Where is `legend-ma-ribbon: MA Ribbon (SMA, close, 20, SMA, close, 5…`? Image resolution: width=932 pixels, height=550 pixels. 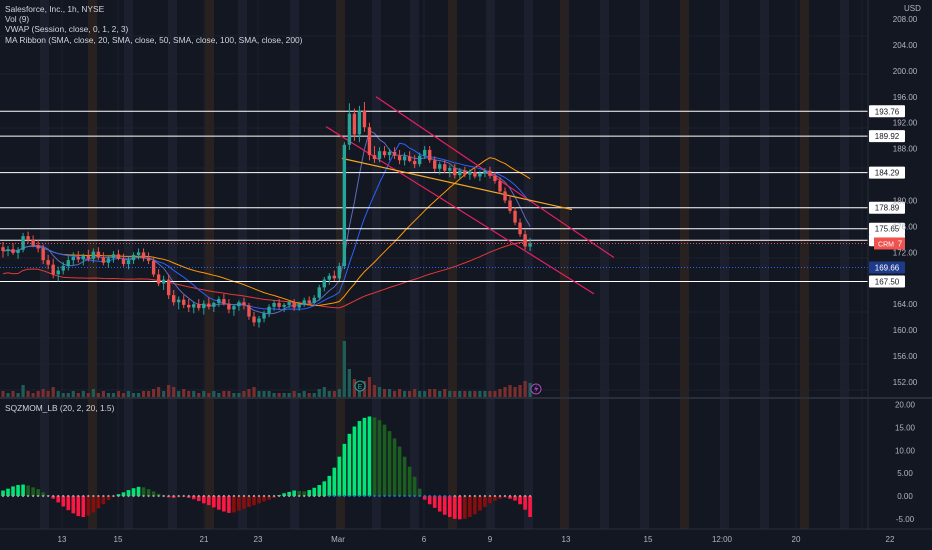
legend-ma-ribbon: MA Ribbon (SMA, close, 20, SMA, close, 5… is located at coordinates (153, 40).